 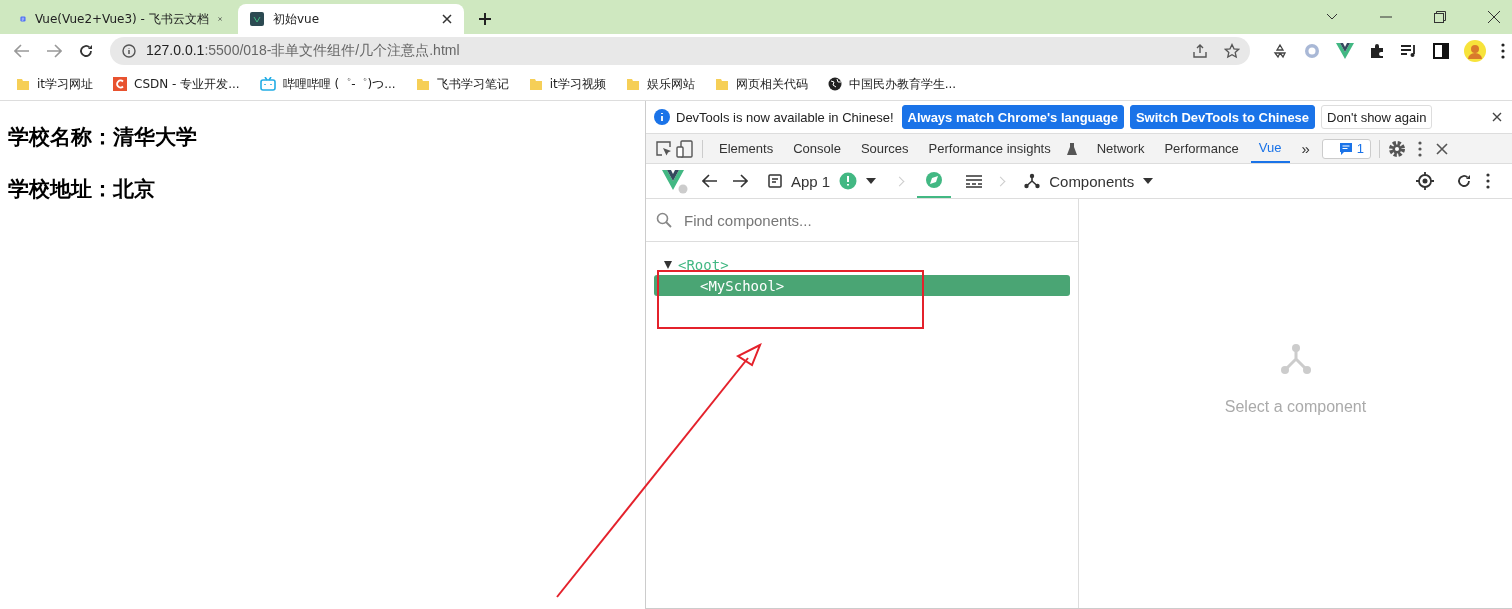 What do you see at coordinates (1200, 51) in the screenshot?
I see `share-icon` at bounding box center [1200, 51].